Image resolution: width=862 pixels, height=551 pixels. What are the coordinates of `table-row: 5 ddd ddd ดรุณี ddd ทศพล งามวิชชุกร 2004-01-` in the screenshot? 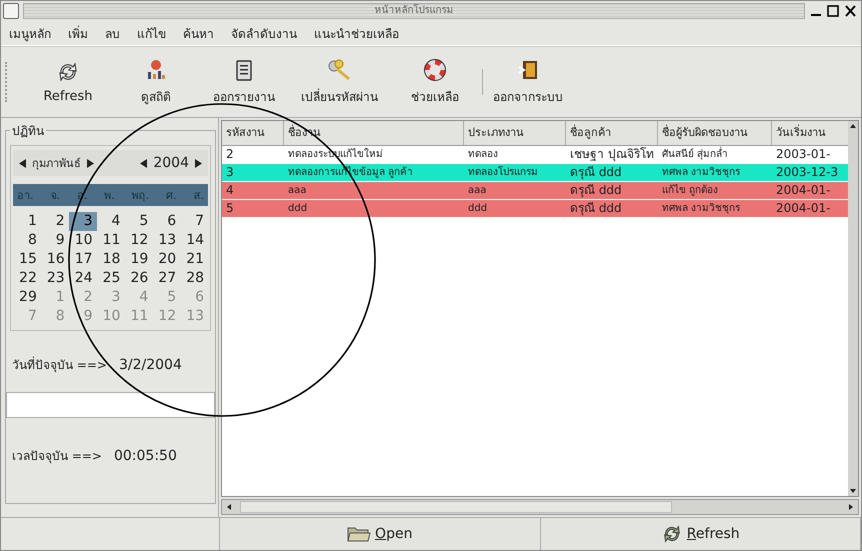 It's located at (535, 209).